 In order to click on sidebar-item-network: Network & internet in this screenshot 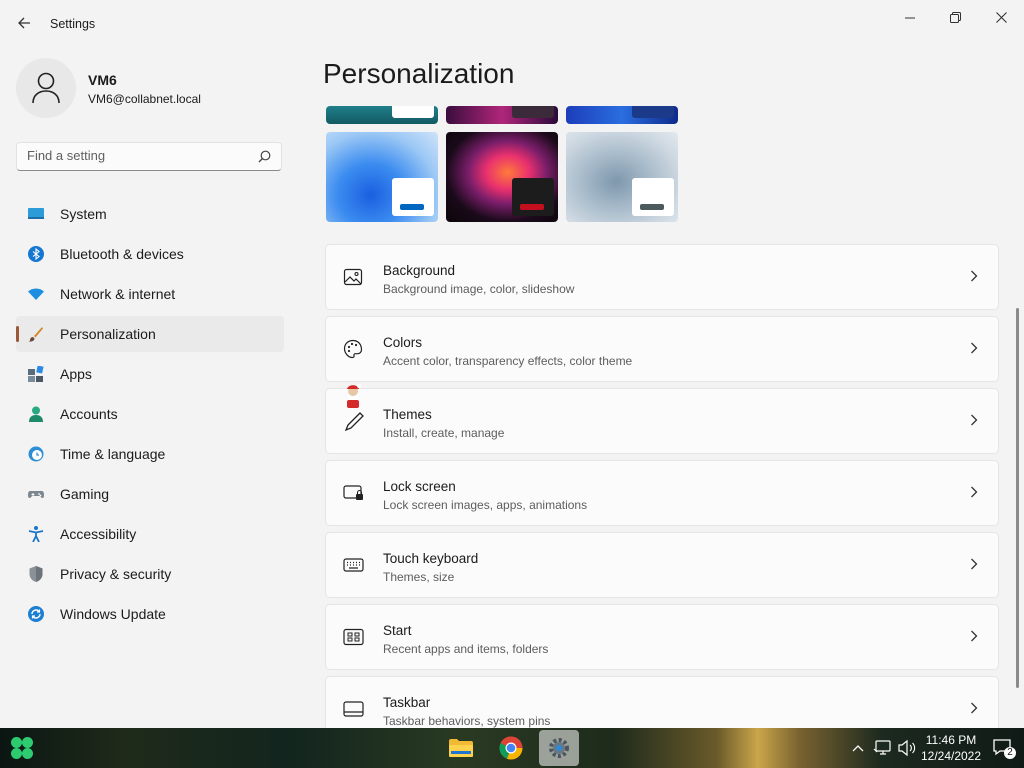, I will do `click(150, 294)`.